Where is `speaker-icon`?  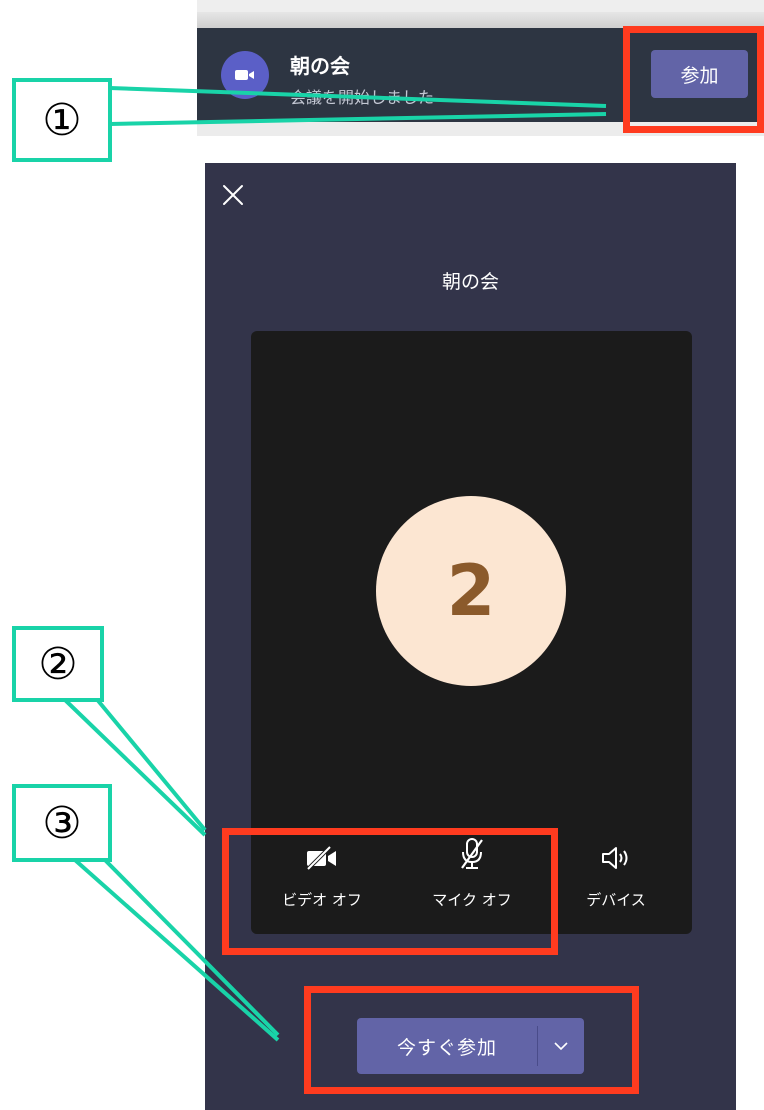
speaker-icon is located at coordinates (615, 858).